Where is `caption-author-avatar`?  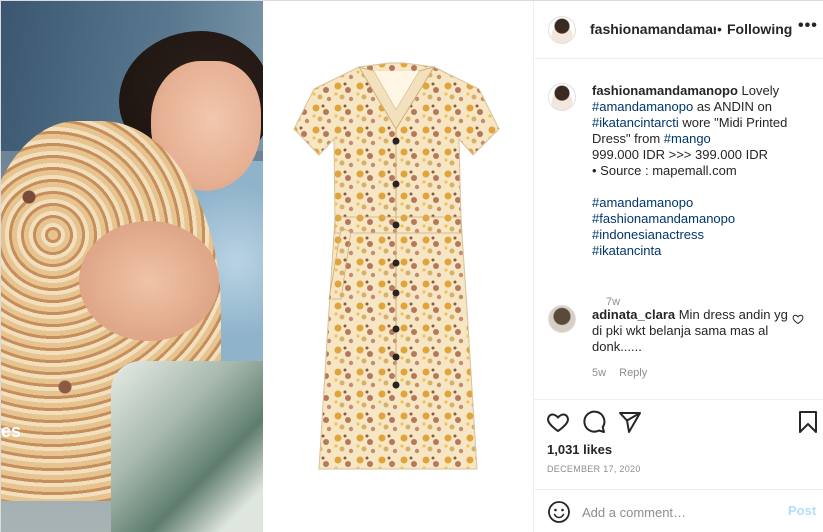 caption-author-avatar is located at coordinates (562, 97).